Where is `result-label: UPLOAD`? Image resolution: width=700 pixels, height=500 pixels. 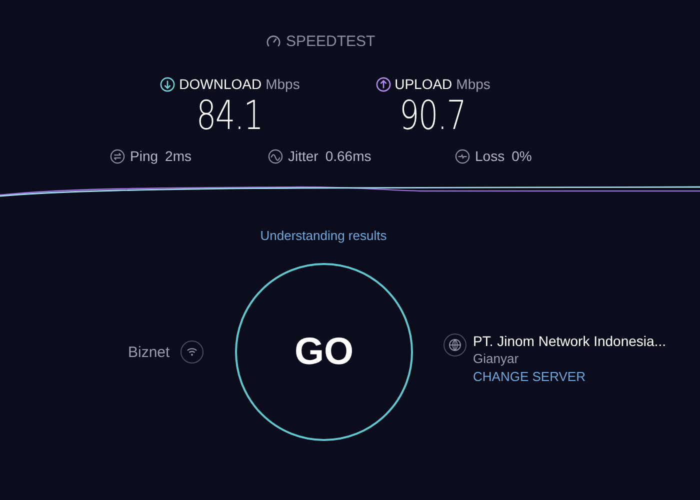
result-label: UPLOAD is located at coordinates (423, 84).